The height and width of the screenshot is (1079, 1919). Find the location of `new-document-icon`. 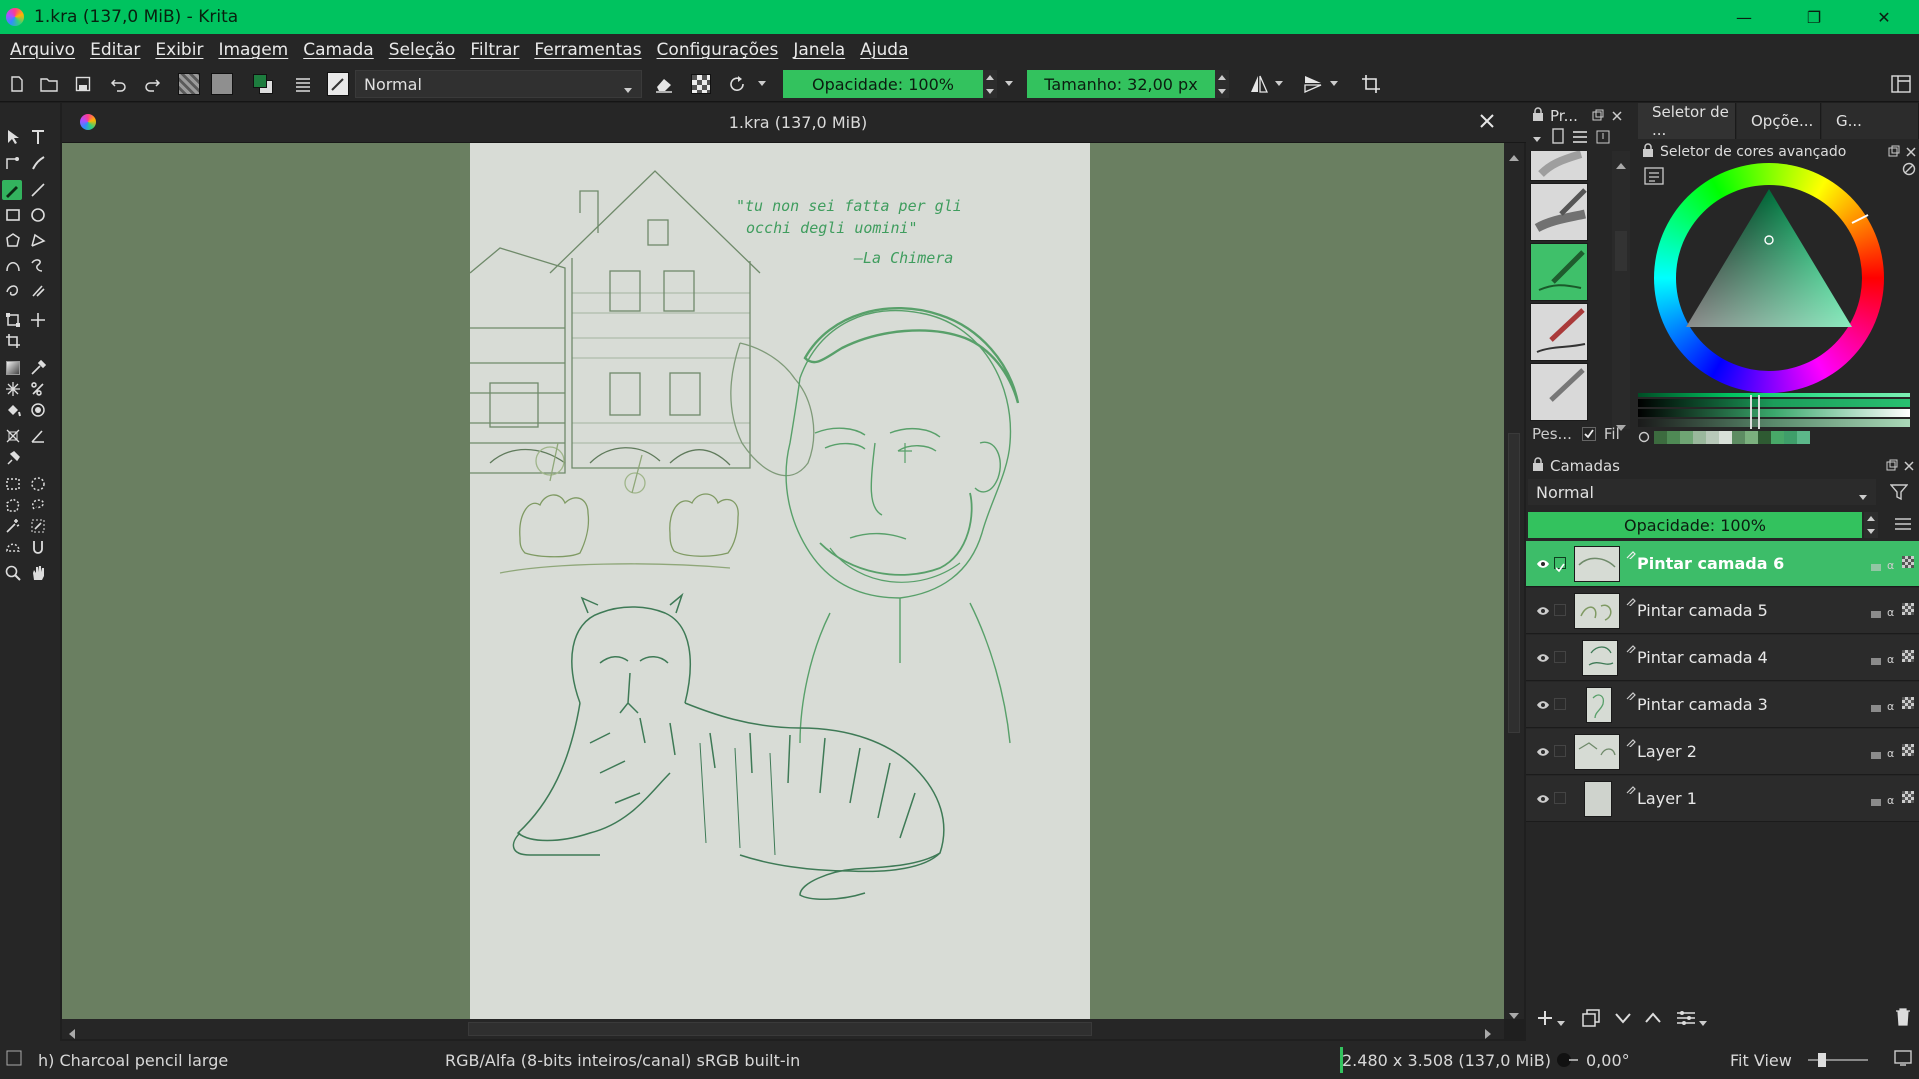

new-document-icon is located at coordinates (17, 84).